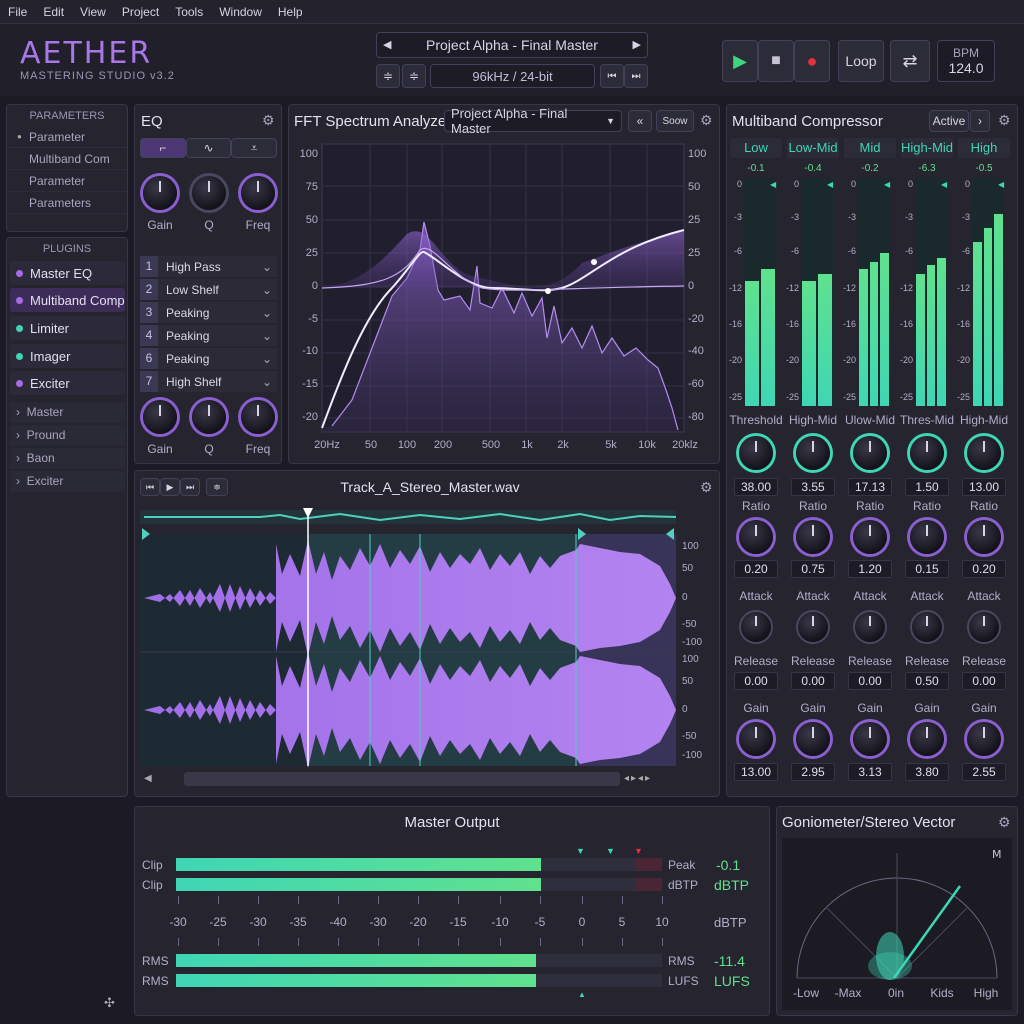  What do you see at coordinates (504, 298) in the screenshot?
I see `spectrum-graph` at bounding box center [504, 298].